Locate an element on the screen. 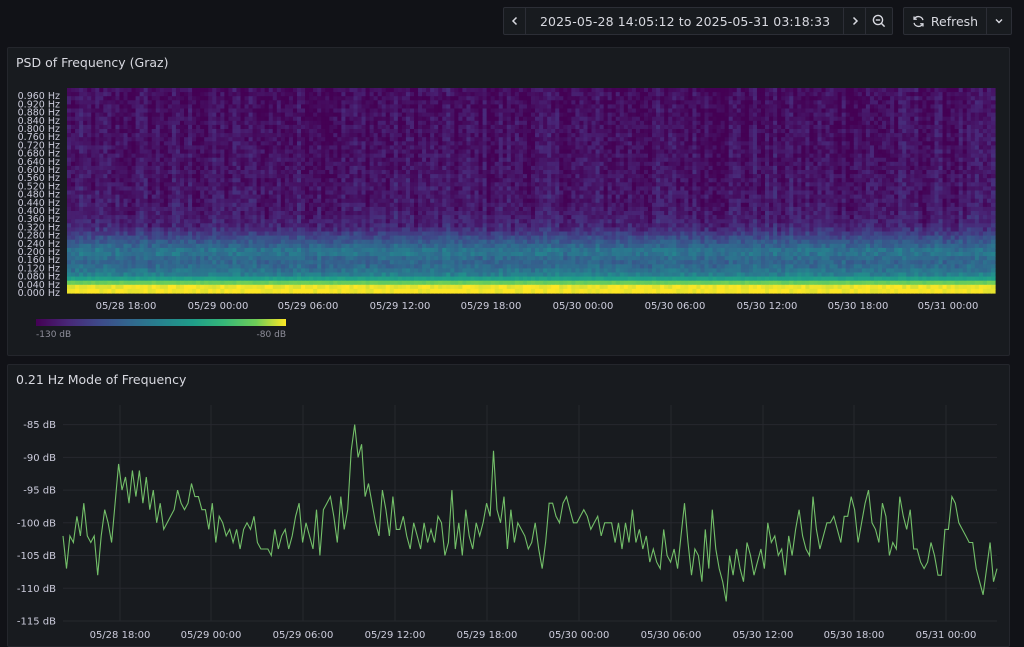 This screenshot has height=647, width=1024. zoom-out-button is located at coordinates (879, 21).